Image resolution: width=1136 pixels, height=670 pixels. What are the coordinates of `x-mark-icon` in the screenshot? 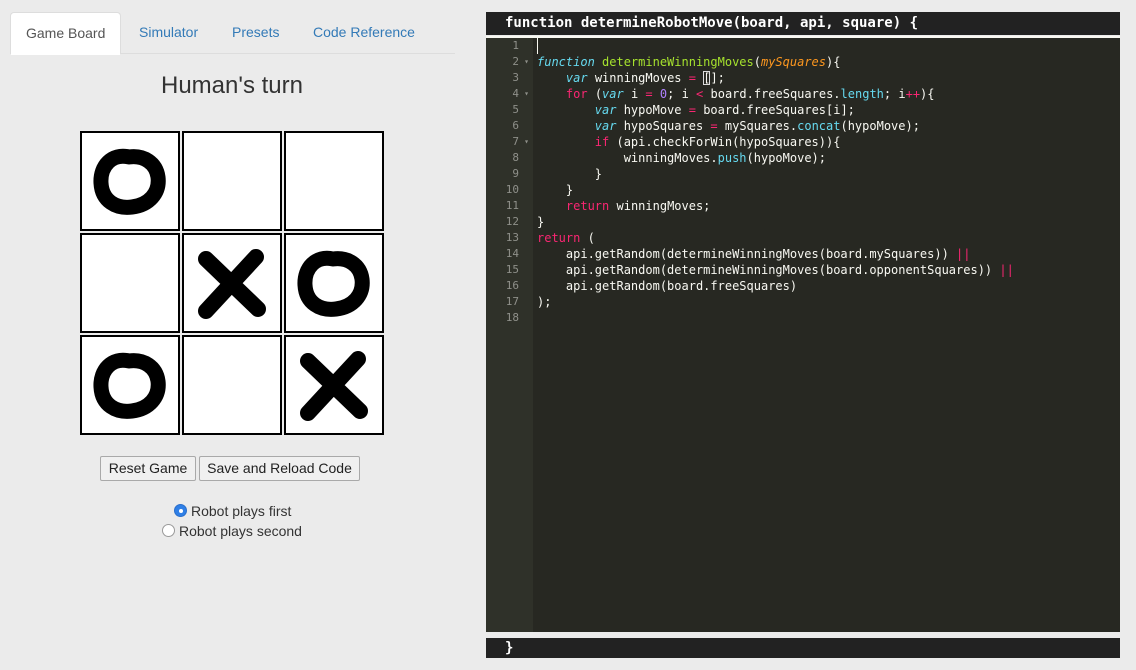 It's located at (232, 284).